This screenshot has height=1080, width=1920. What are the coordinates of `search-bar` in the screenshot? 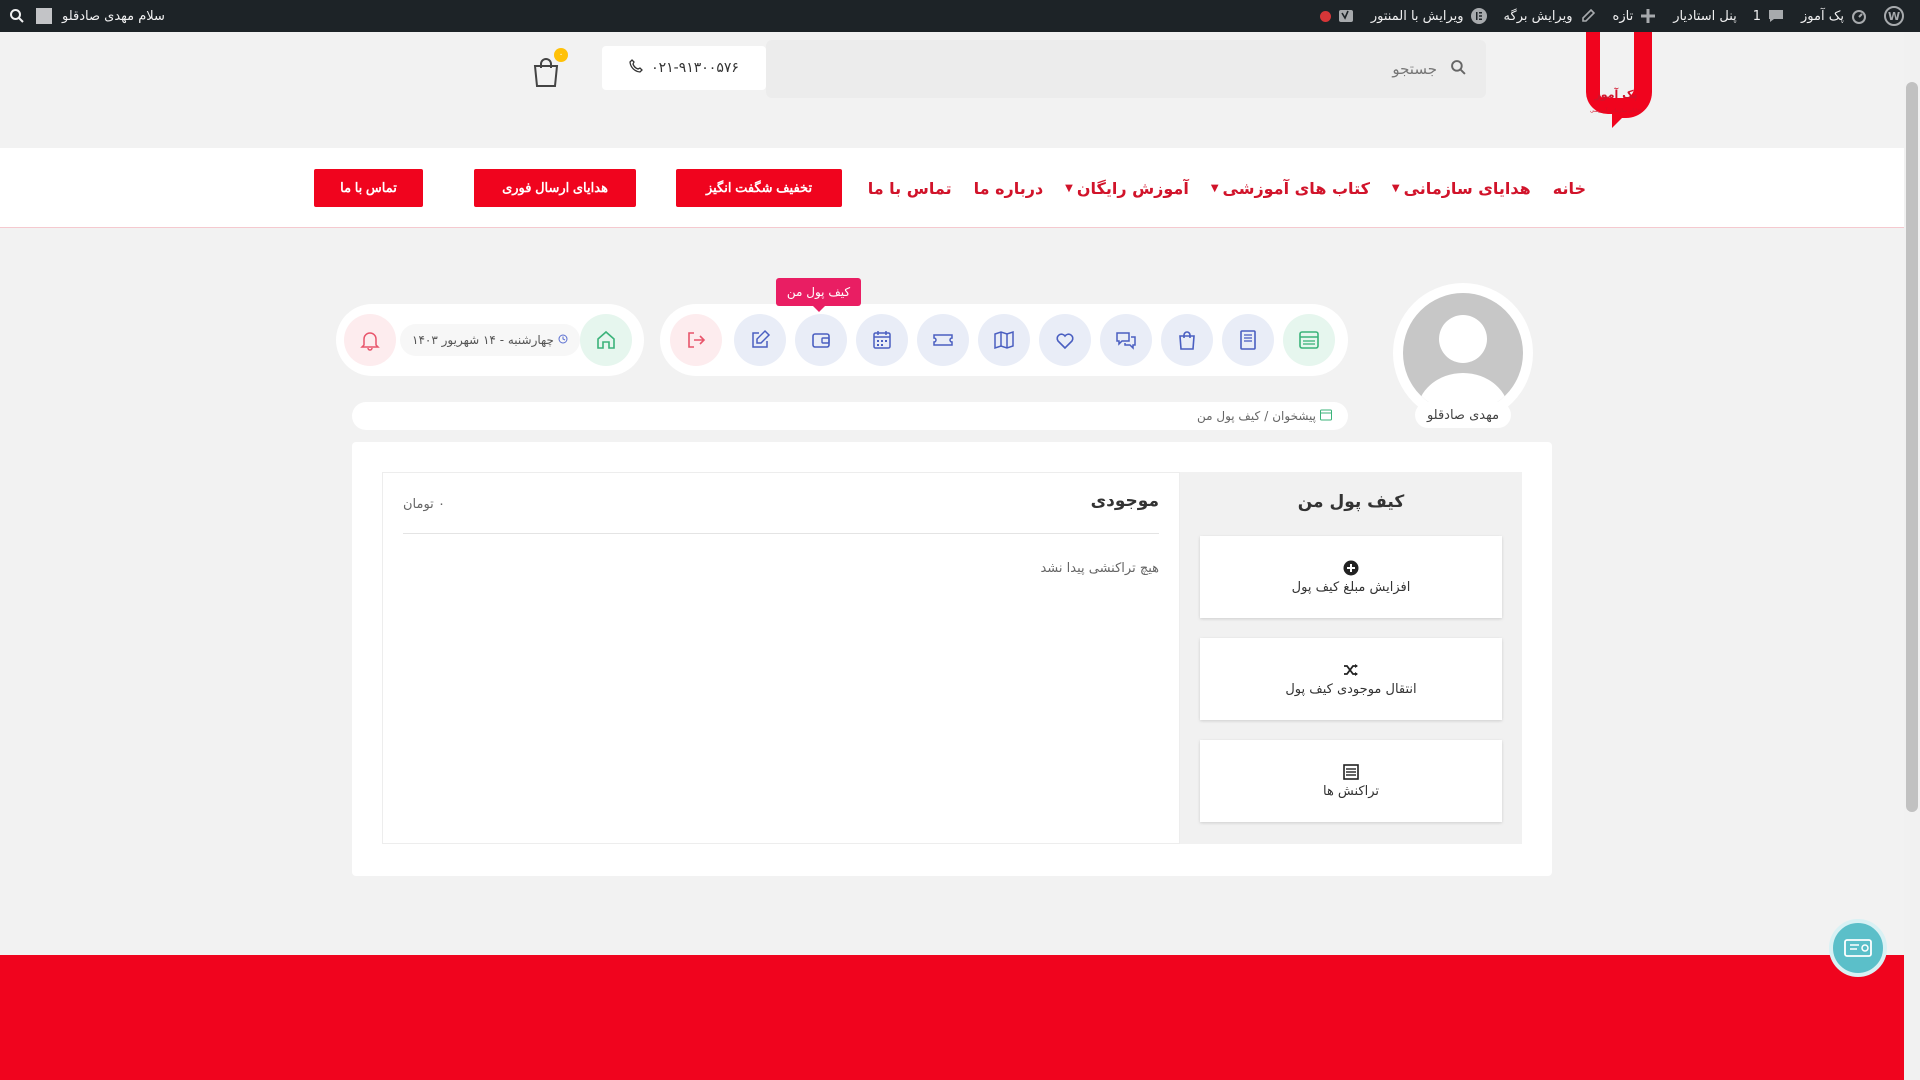 It's located at (1126, 69).